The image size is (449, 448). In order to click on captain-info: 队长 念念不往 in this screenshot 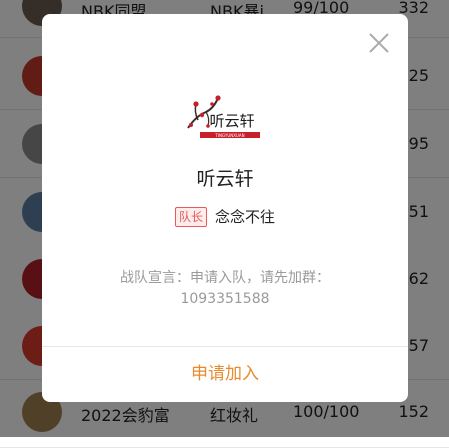, I will do `click(225, 216)`.